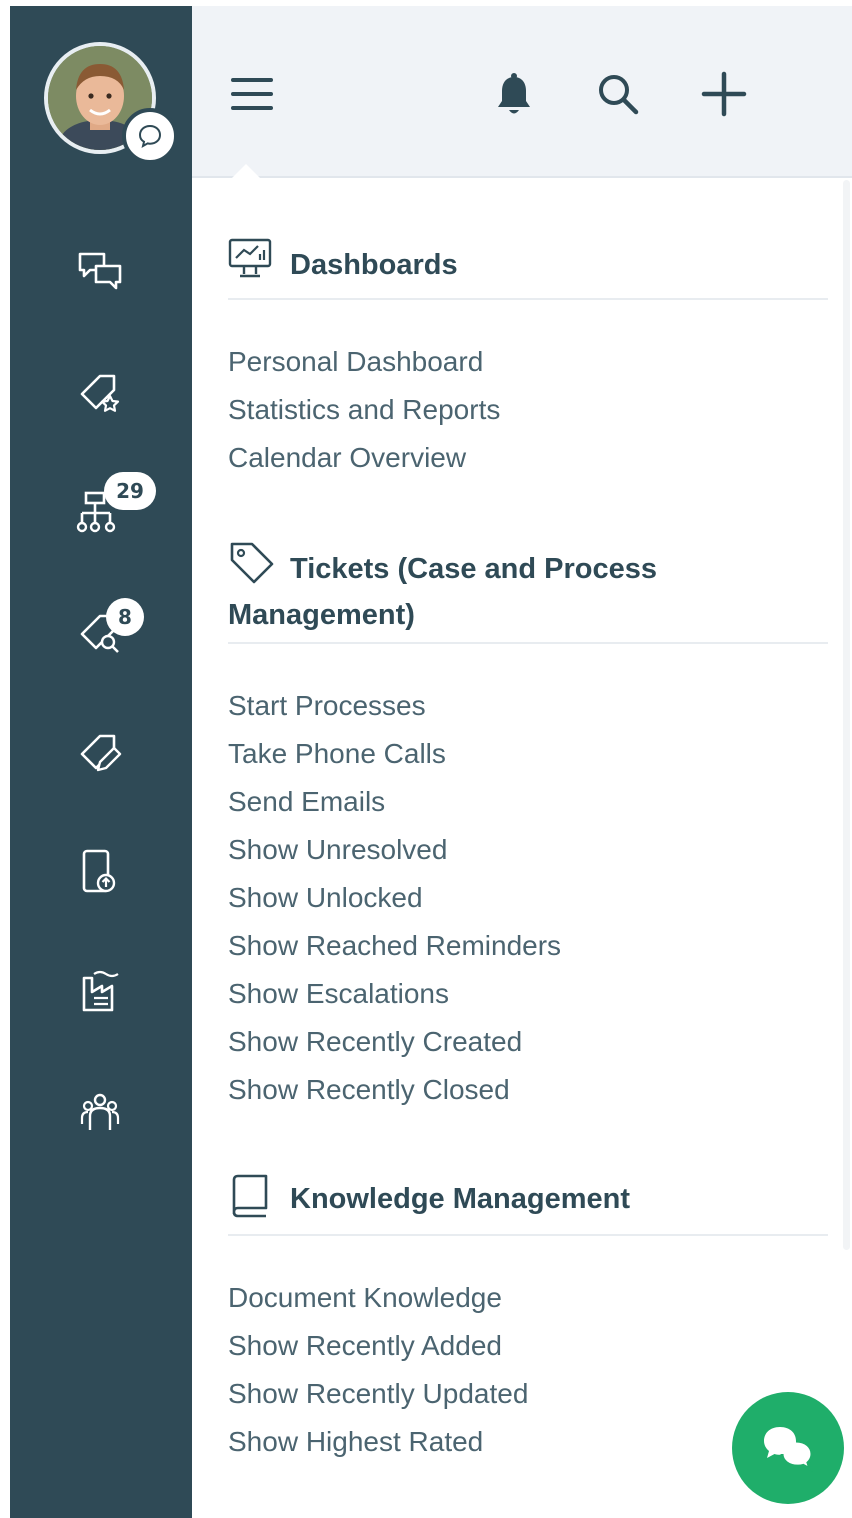  Describe the element at coordinates (347, 458) in the screenshot. I see `menu-item-calendar-overview: Calendar Overview` at that location.